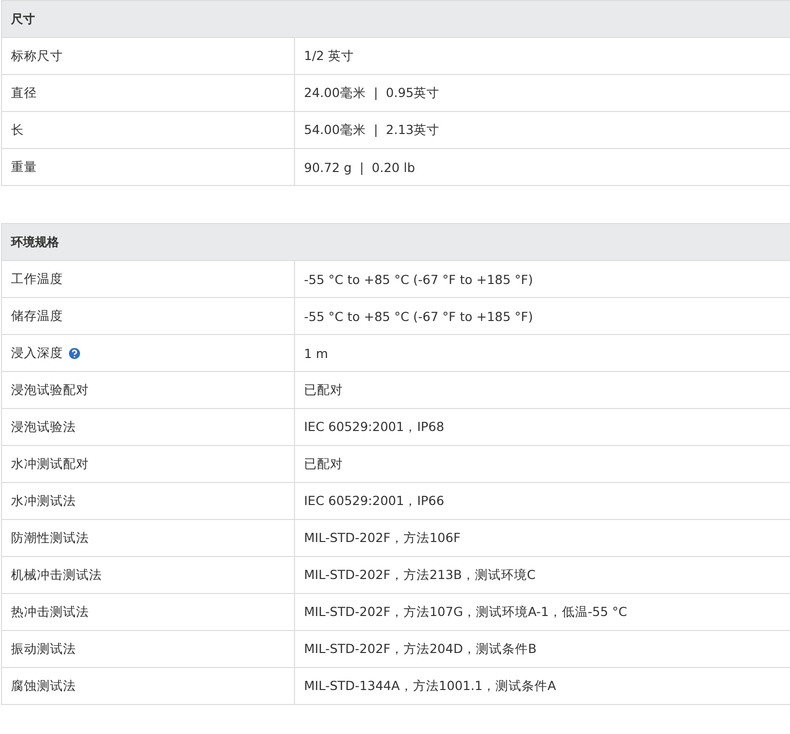 The image size is (790, 734). What do you see at coordinates (359, 167) in the screenshot?
I see `spec-value: 90.72 g | 0.20 lb` at bounding box center [359, 167].